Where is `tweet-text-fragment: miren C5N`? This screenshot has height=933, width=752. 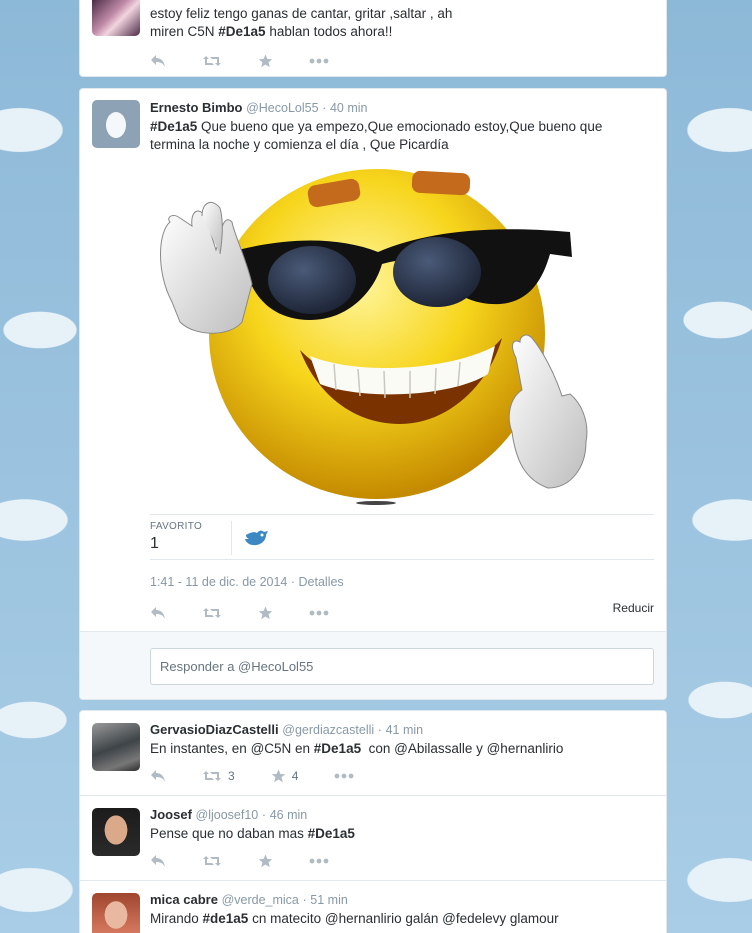 tweet-text-fragment: miren C5N is located at coordinates (184, 31).